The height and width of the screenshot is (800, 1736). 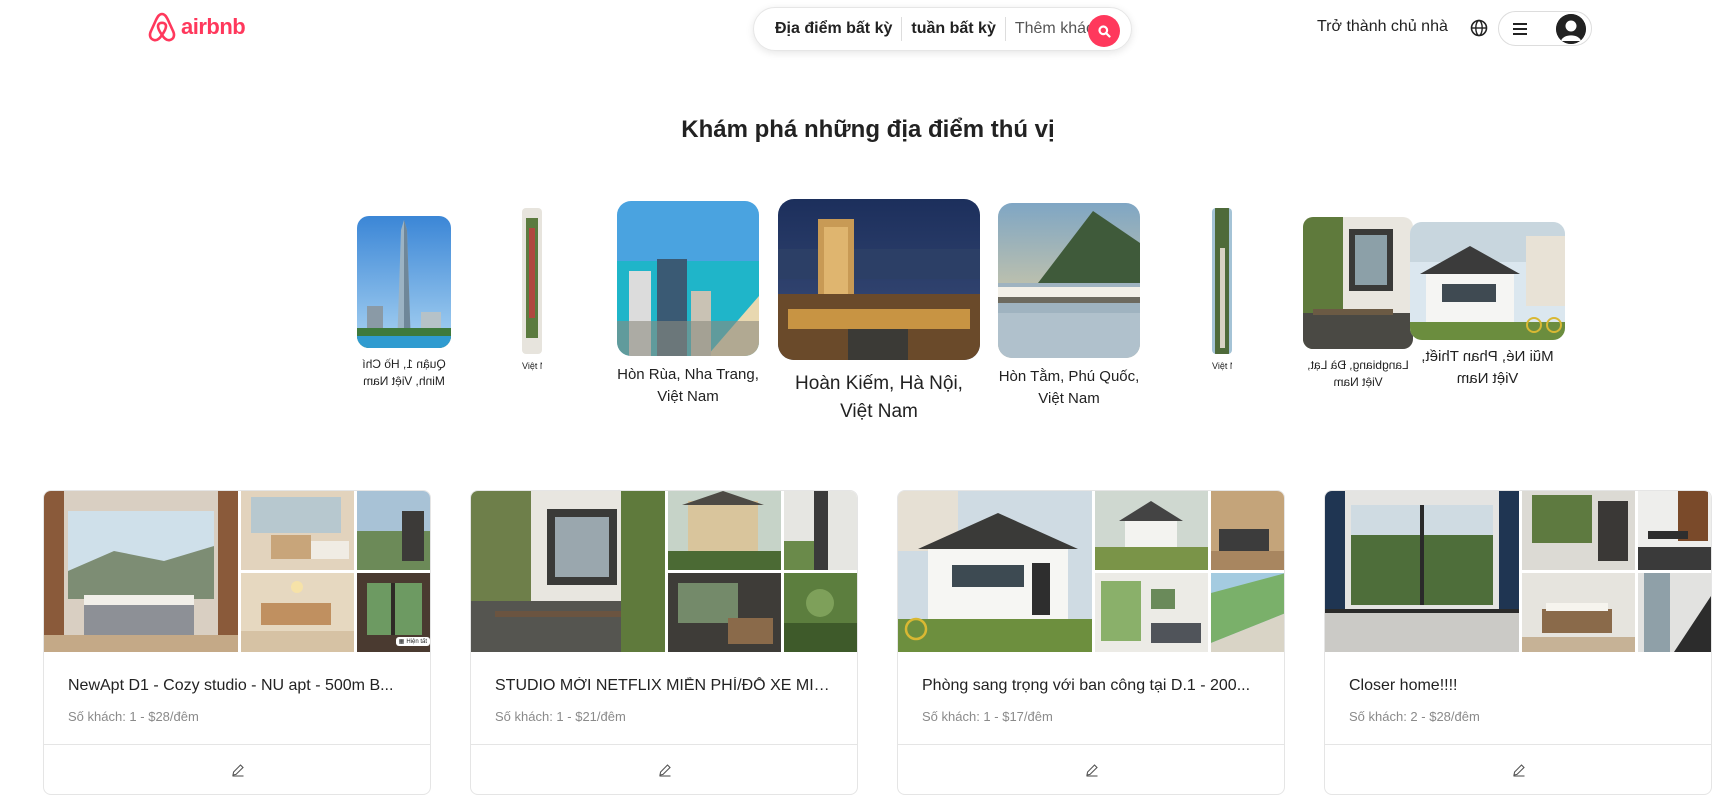 I want to click on show-all-photos-button: ▦ Hiện tất, so click(x=412, y=641).